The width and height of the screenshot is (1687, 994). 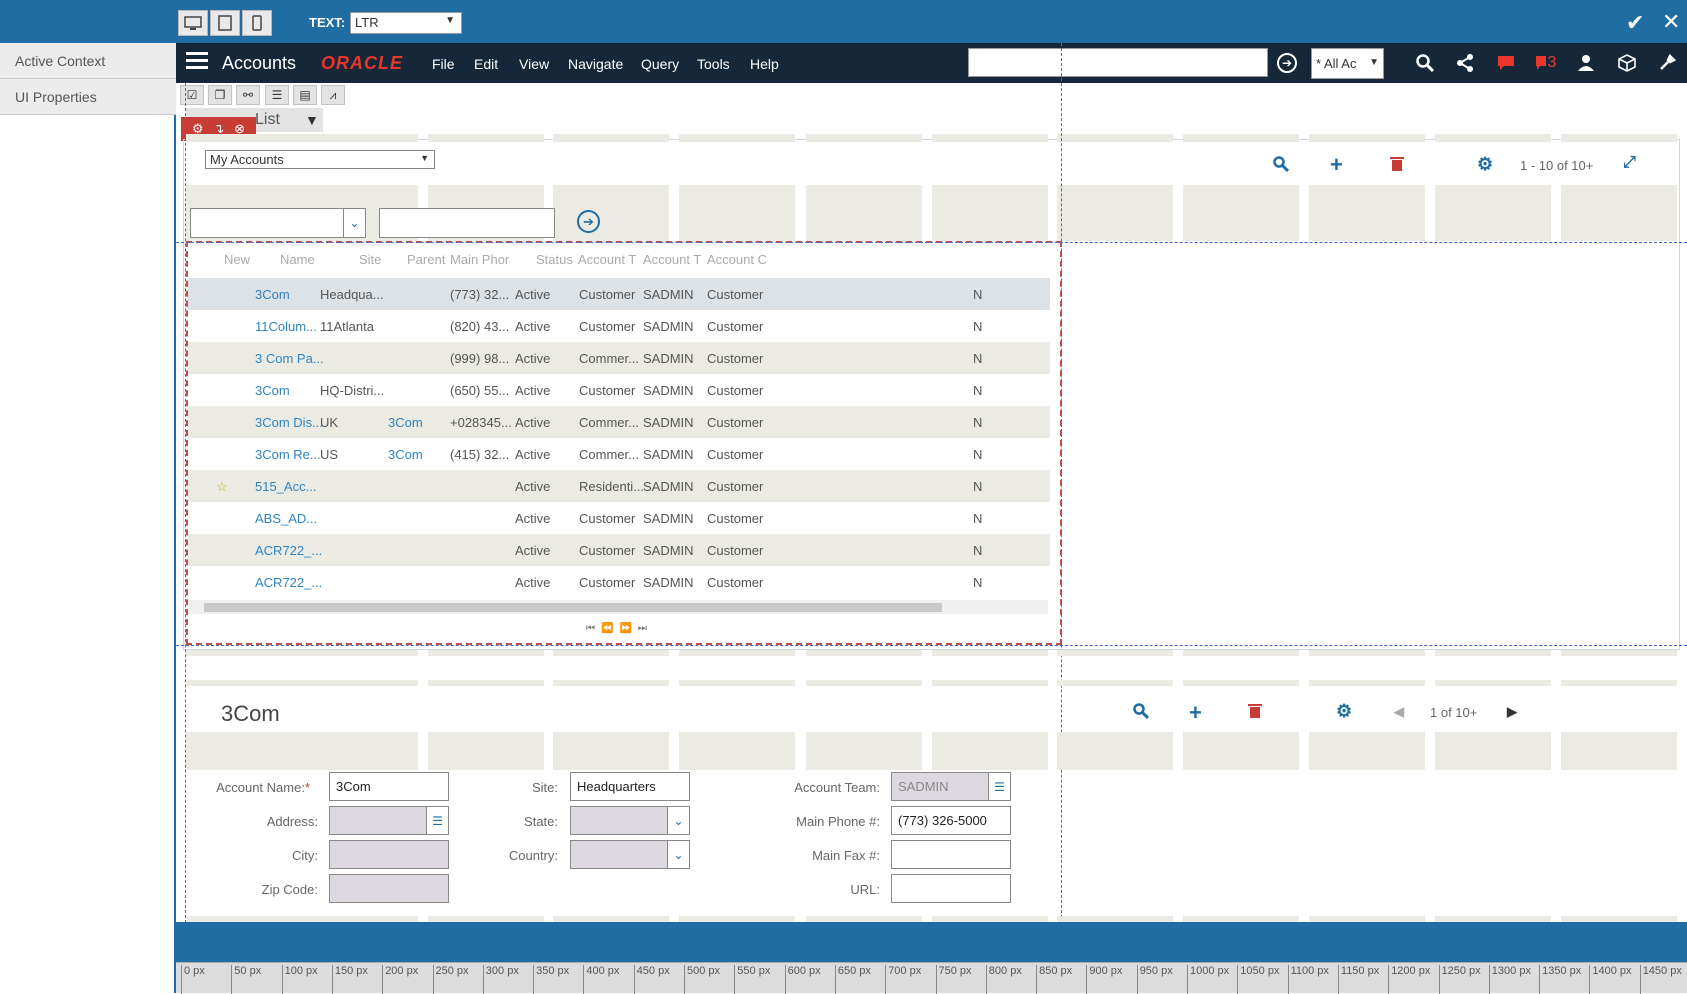 I want to click on main-fax-field, so click(x=951, y=854).